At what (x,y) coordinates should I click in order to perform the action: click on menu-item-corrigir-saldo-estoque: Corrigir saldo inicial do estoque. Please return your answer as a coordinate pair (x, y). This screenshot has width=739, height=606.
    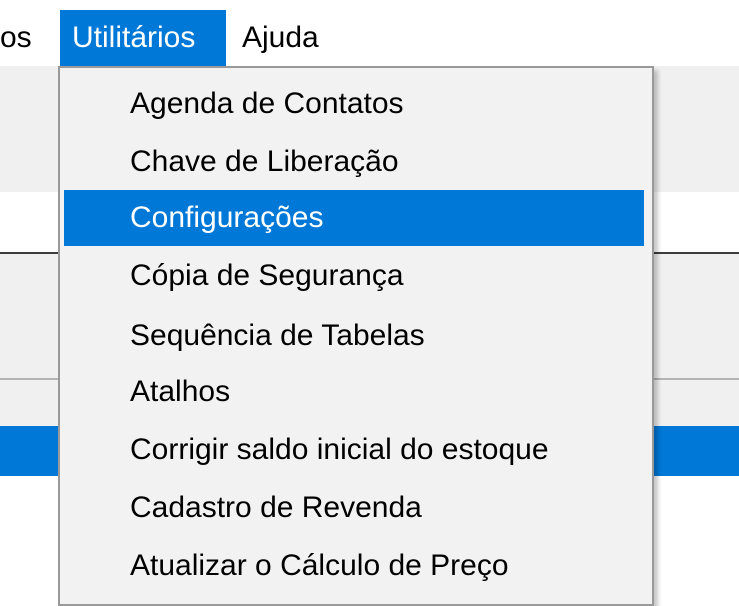
    Looking at the image, I should click on (354, 450).